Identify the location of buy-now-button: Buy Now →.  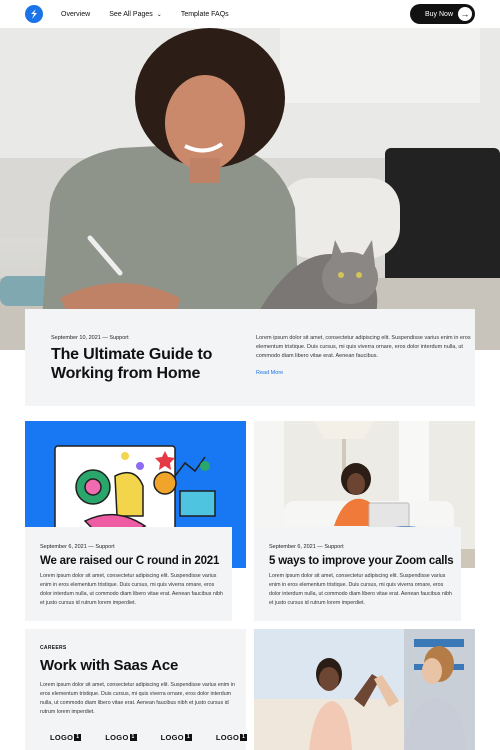
(442, 14).